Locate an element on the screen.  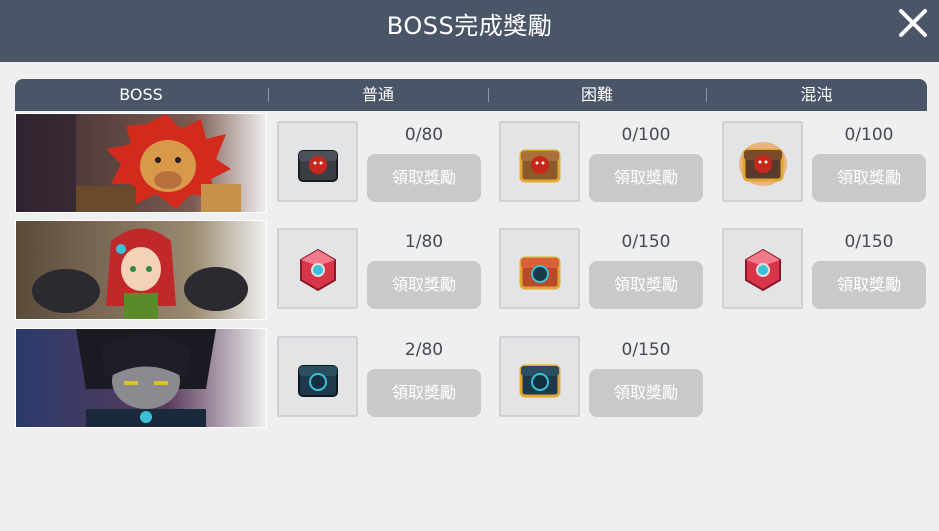
dark-chest-red-face-icon is located at coordinates (317, 161).